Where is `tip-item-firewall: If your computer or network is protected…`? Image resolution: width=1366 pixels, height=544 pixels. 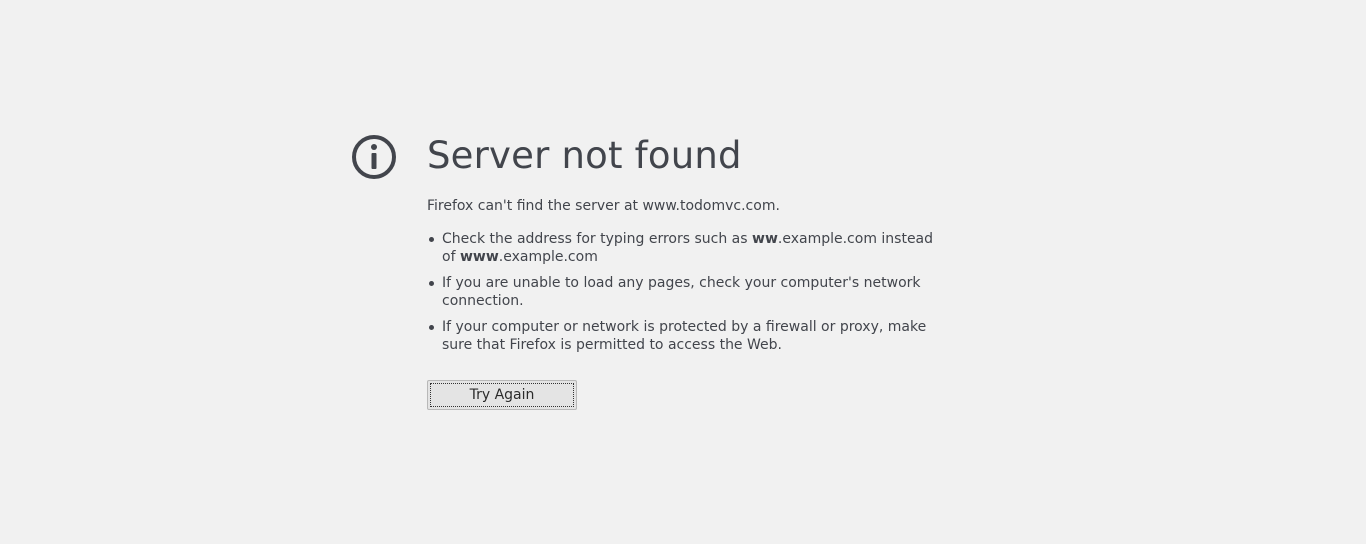 tip-item-firewall: If your computer or network is protected… is located at coordinates (682, 336).